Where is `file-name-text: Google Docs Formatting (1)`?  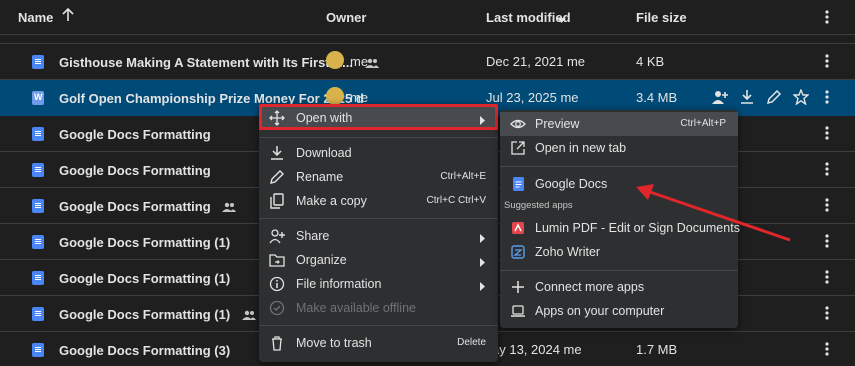 file-name-text: Google Docs Formatting (1) is located at coordinates (145, 314).